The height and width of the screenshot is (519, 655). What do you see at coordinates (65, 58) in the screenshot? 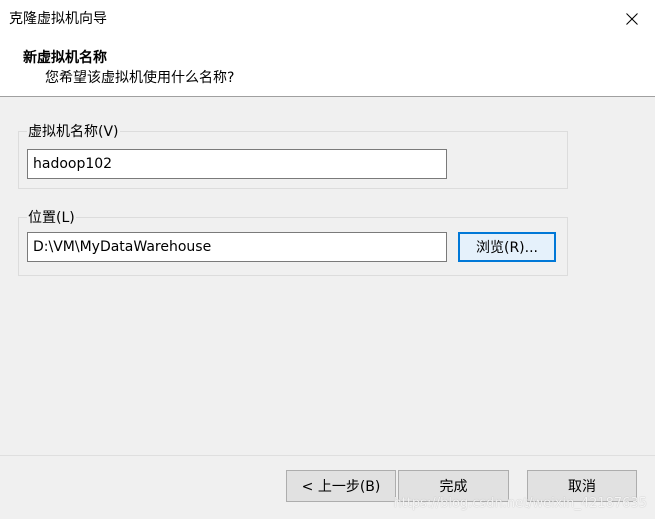
I see `page-title: 新虚拟机名称` at bounding box center [65, 58].